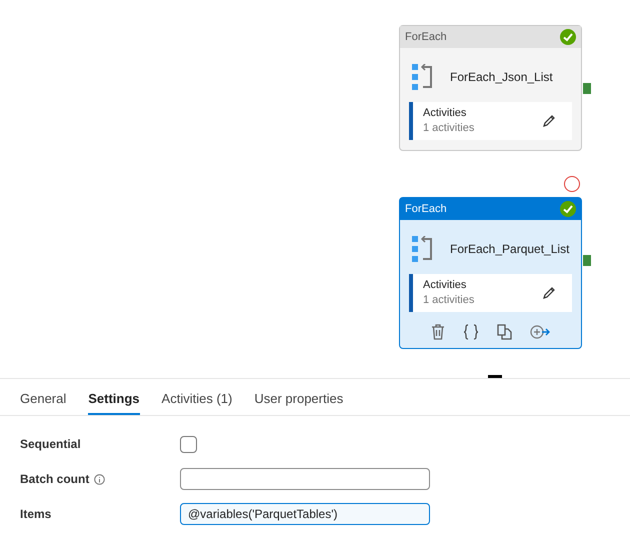 Image resolution: width=630 pixels, height=536 pixels. I want to click on input-field, so click(305, 479).